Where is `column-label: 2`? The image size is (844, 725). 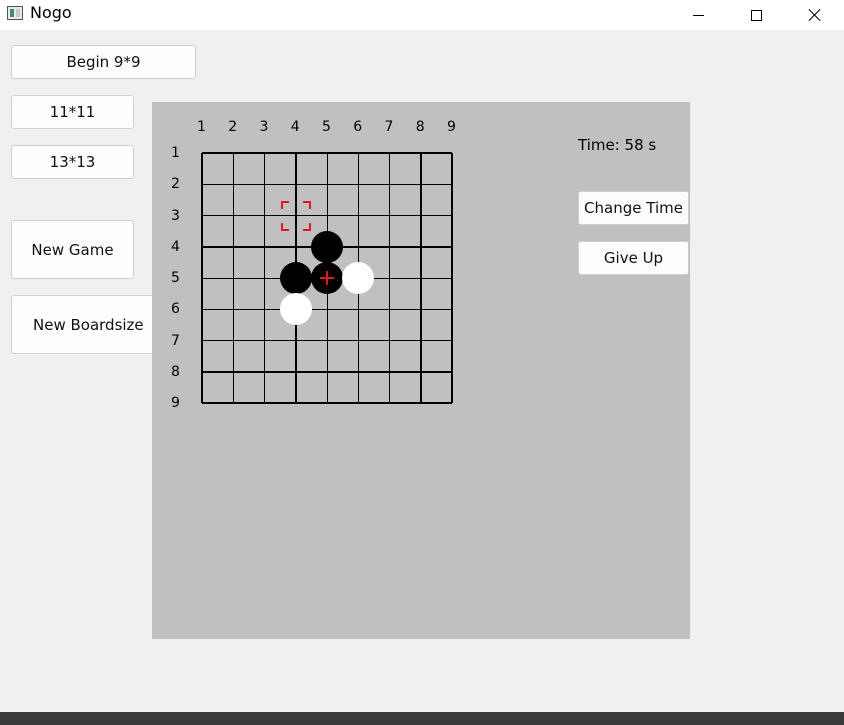
column-label: 2 is located at coordinates (233, 127).